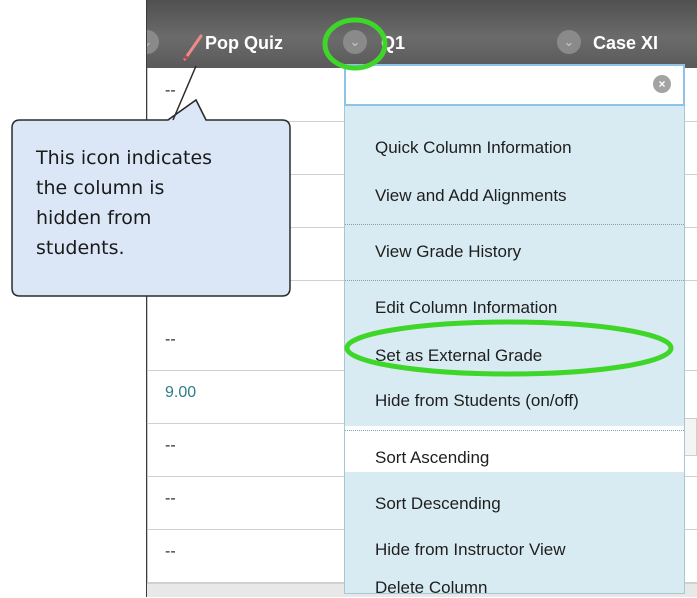 This screenshot has height=598, width=697. I want to click on highlight-ring-menu-item, so click(509, 348).